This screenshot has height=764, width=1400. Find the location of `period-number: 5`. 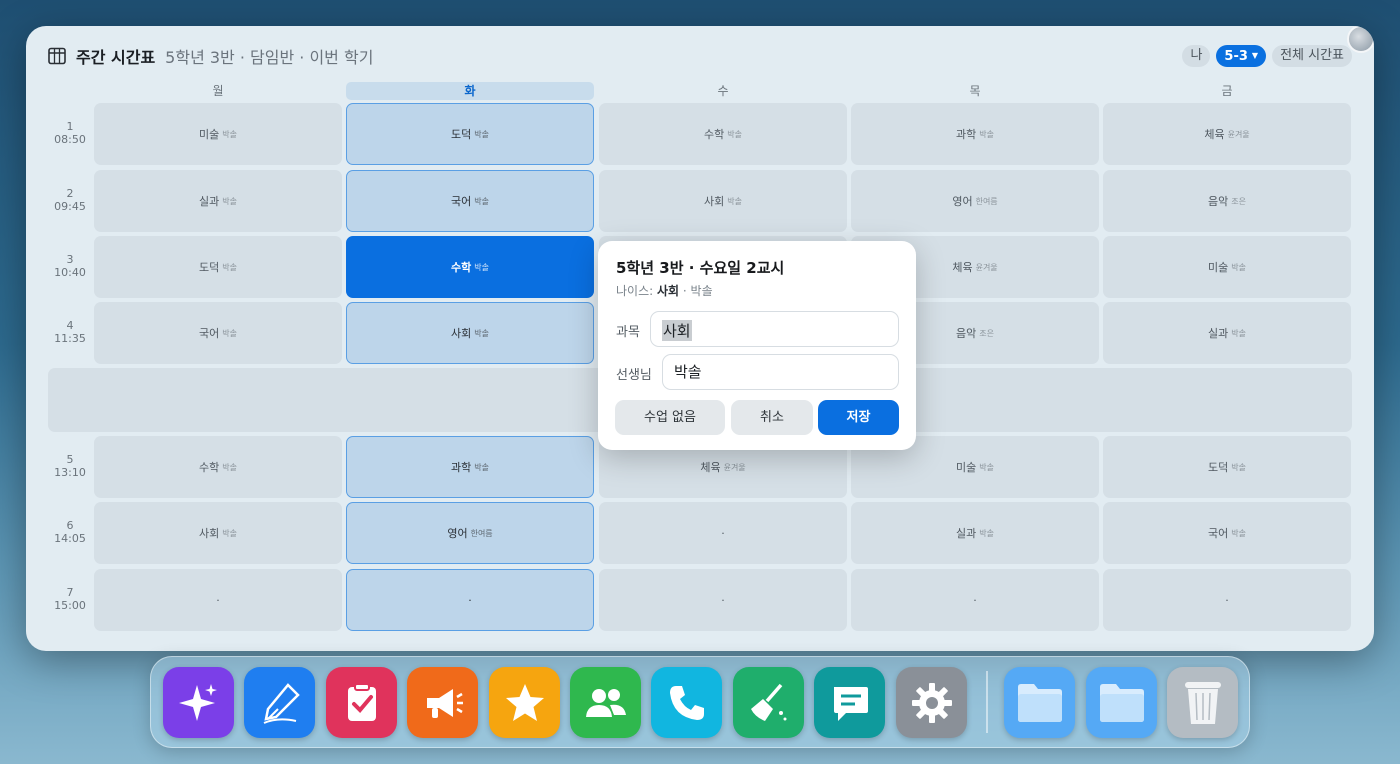

period-number: 5 is located at coordinates (70, 459).